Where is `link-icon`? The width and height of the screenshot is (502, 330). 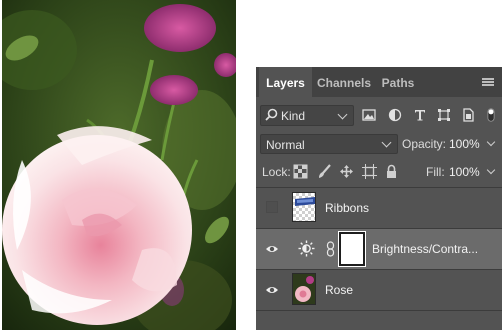 link-icon is located at coordinates (330, 249).